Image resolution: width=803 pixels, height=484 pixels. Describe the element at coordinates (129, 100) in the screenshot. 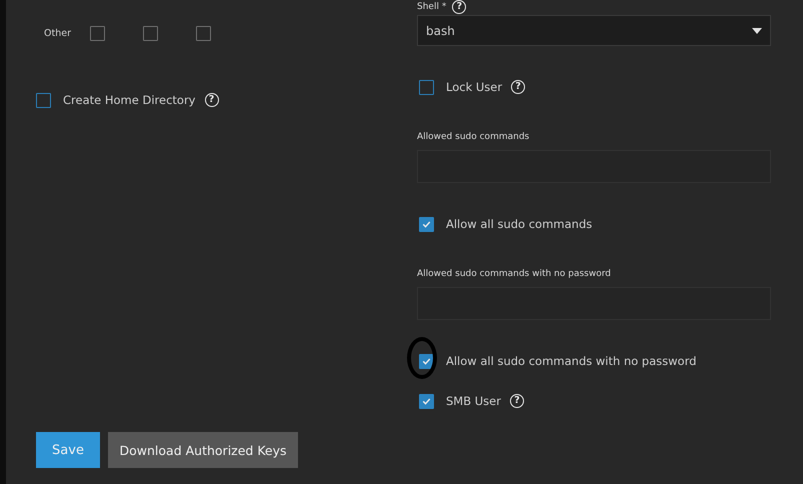

I see `checkbox-label: Create Home Directory` at that location.